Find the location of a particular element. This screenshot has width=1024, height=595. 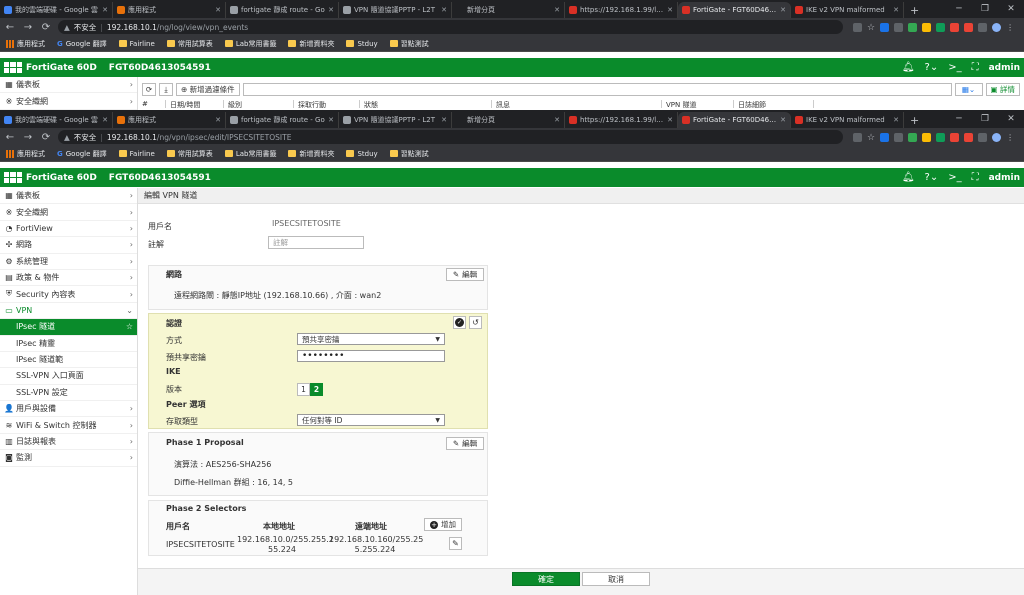

phase2-add-button: + 增加 is located at coordinates (443, 524).